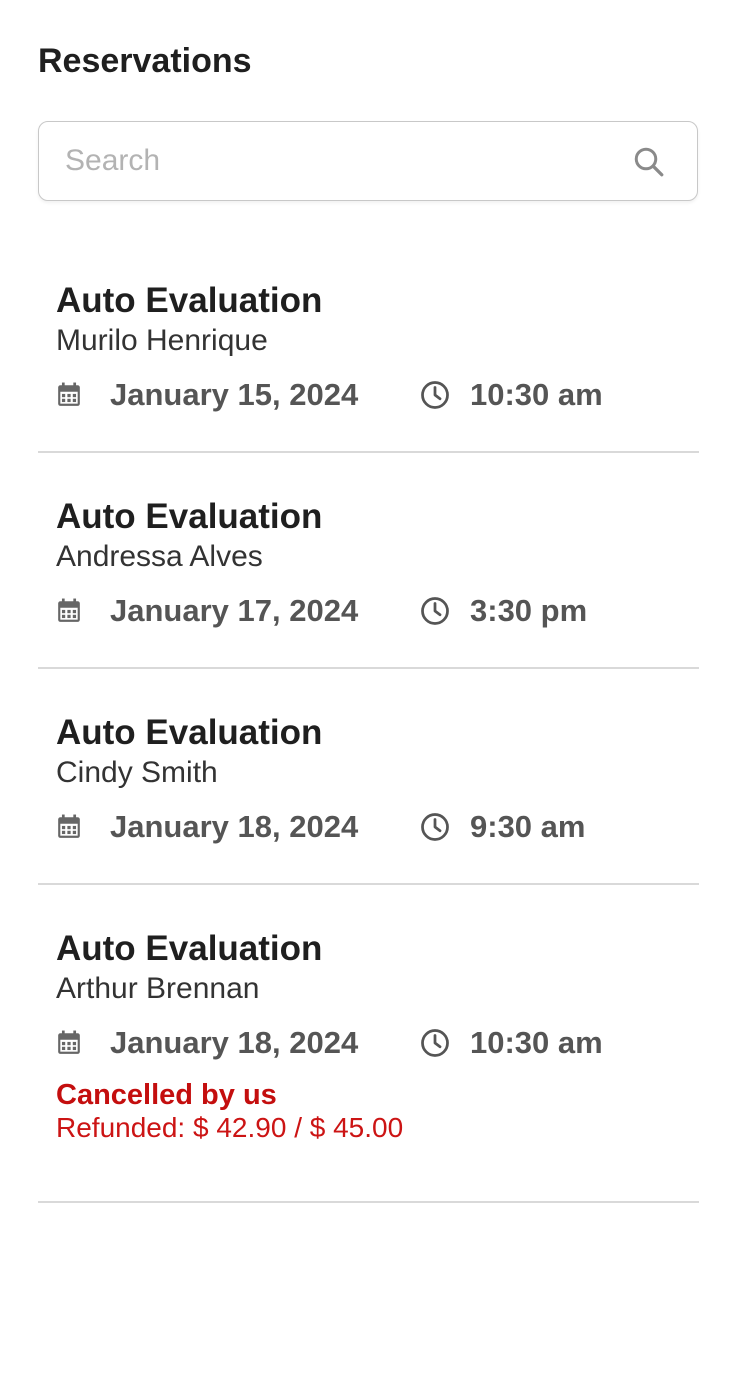  Describe the element at coordinates (377, 1043) in the screenshot. I see `reservation-meta: January 18, 2024 10:30 am` at that location.